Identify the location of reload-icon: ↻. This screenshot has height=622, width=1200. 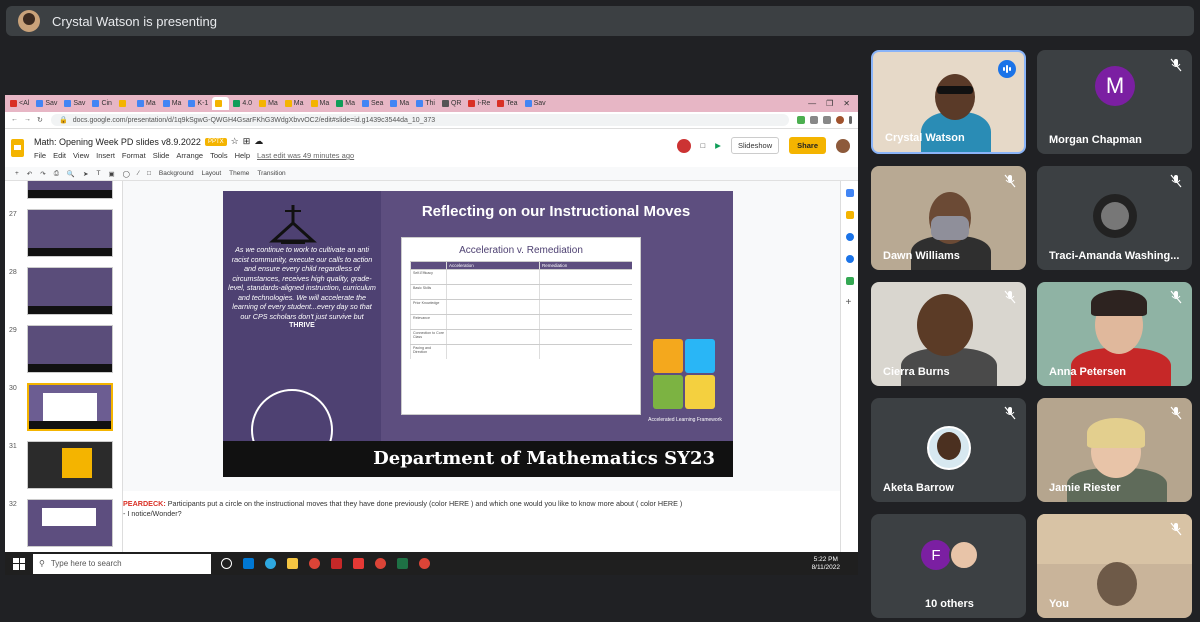
(40, 120).